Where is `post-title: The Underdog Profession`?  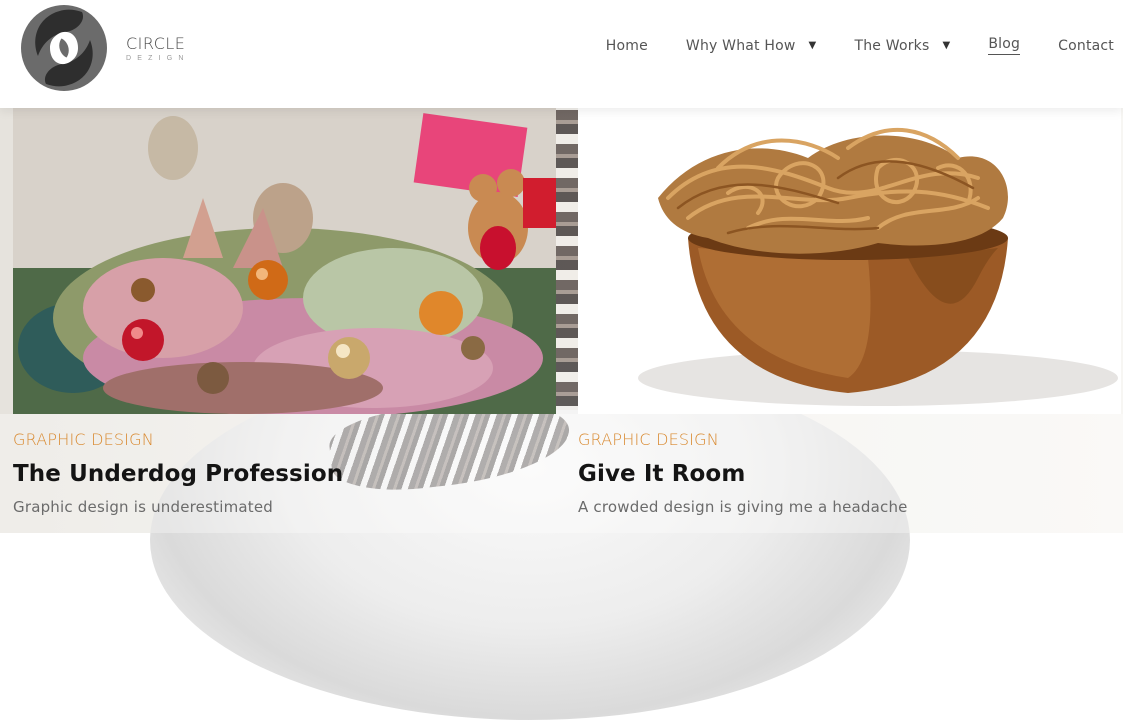 post-title: The Underdog Profession is located at coordinates (284, 474).